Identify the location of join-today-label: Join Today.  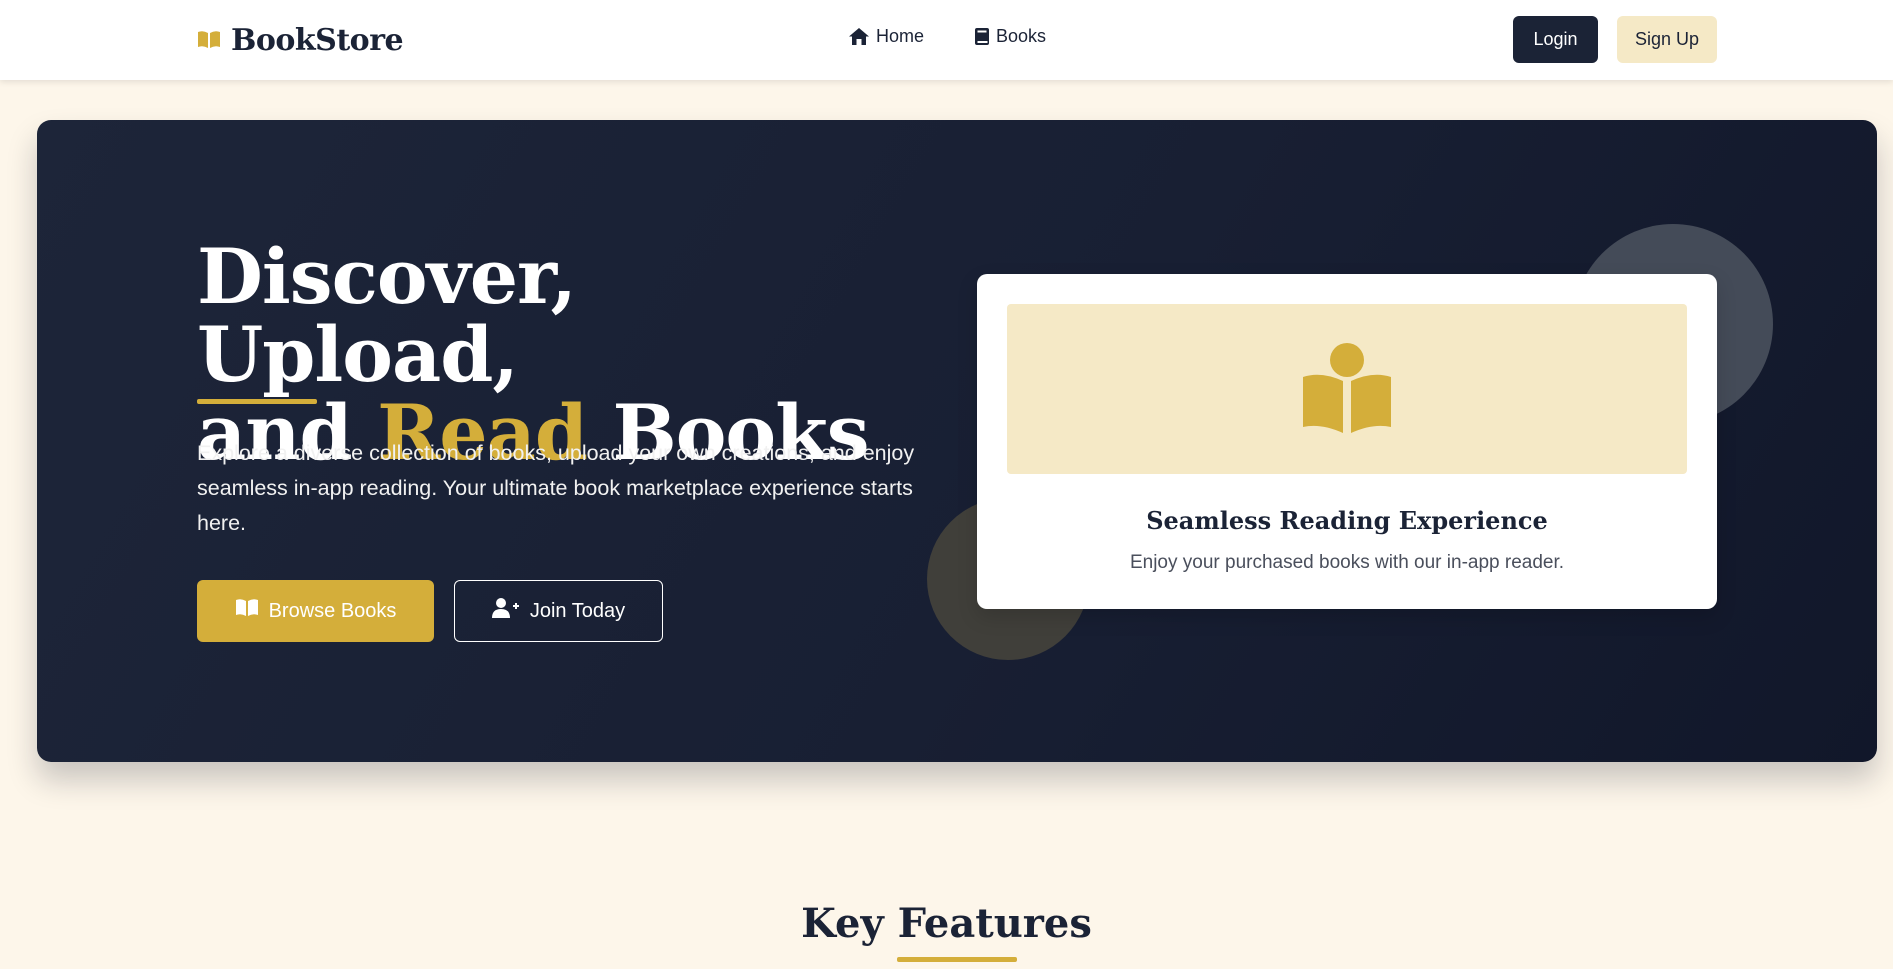
(577, 610).